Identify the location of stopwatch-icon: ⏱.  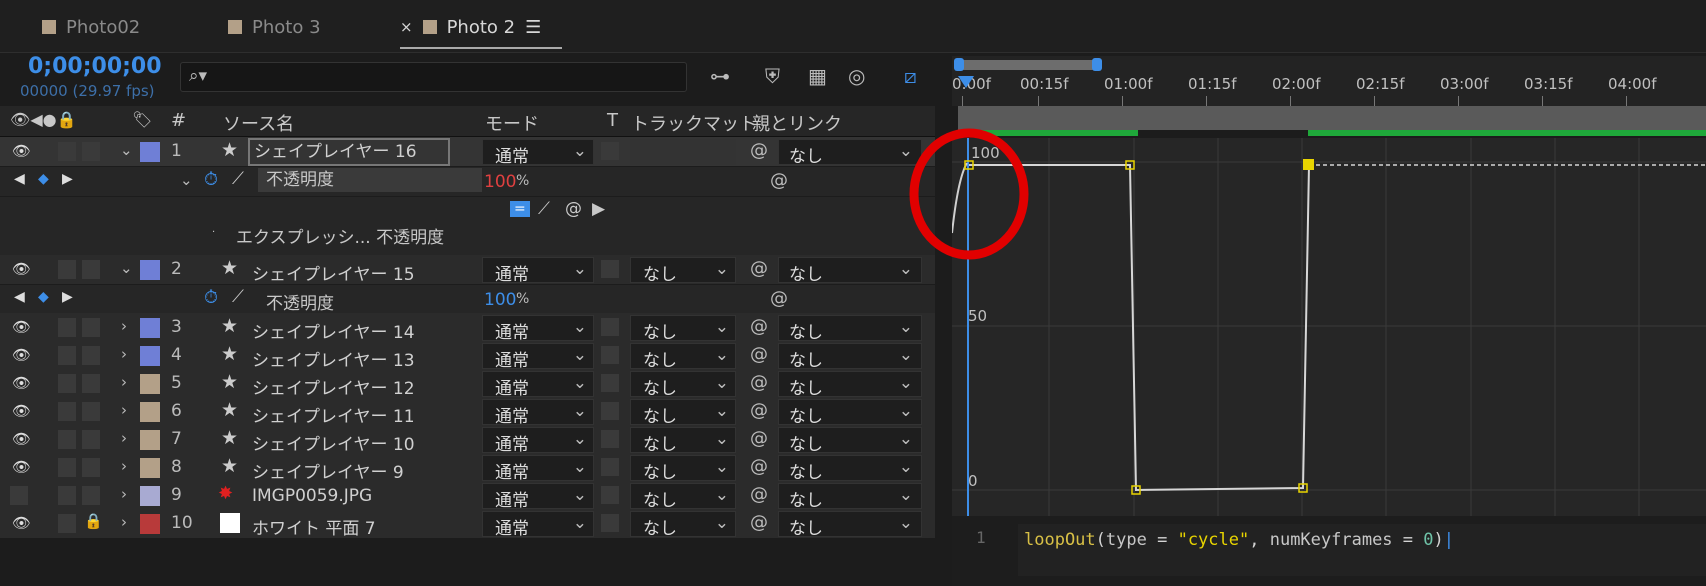
(211, 297).